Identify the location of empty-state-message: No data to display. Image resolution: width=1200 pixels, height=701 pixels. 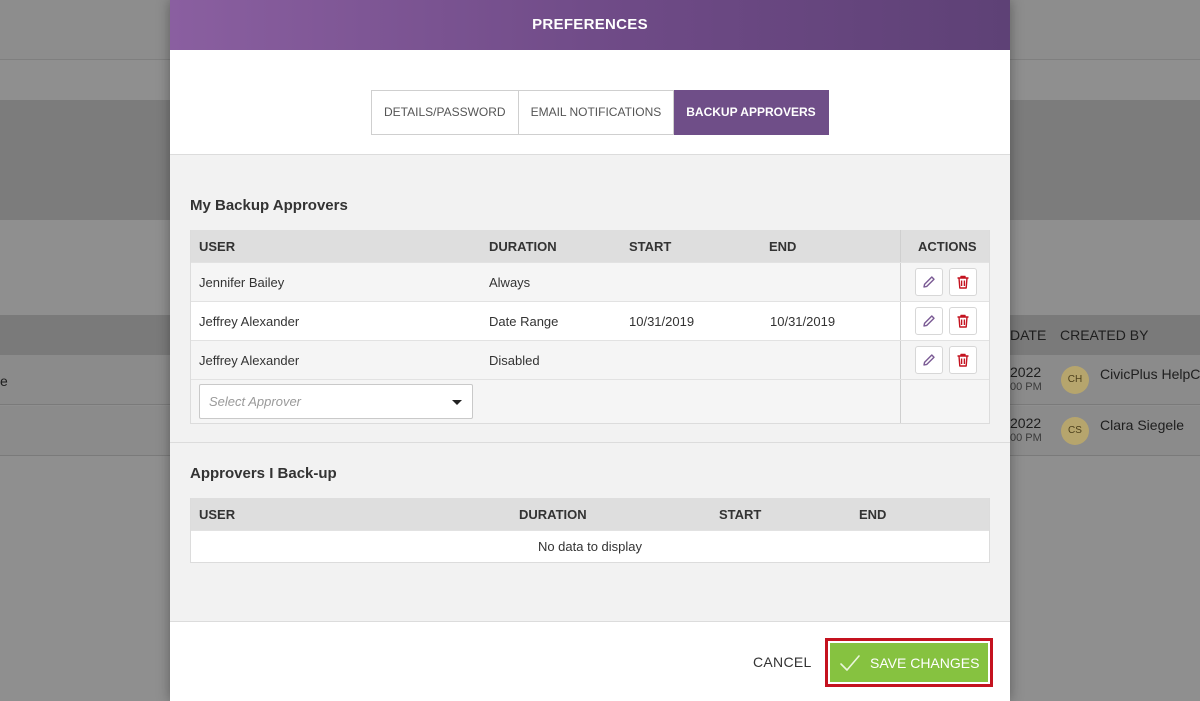
(590, 546).